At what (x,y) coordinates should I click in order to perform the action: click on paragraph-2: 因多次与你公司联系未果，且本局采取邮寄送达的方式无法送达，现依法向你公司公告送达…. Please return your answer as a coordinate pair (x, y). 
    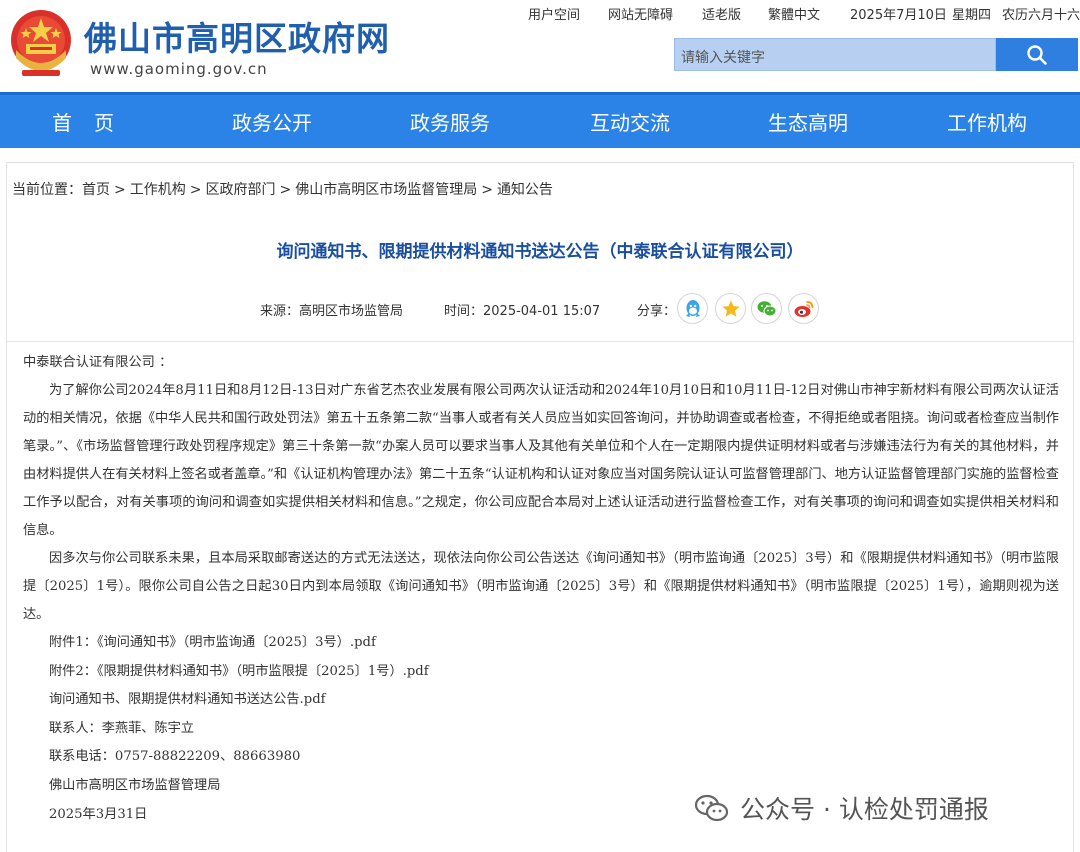
    Looking at the image, I should click on (541, 586).